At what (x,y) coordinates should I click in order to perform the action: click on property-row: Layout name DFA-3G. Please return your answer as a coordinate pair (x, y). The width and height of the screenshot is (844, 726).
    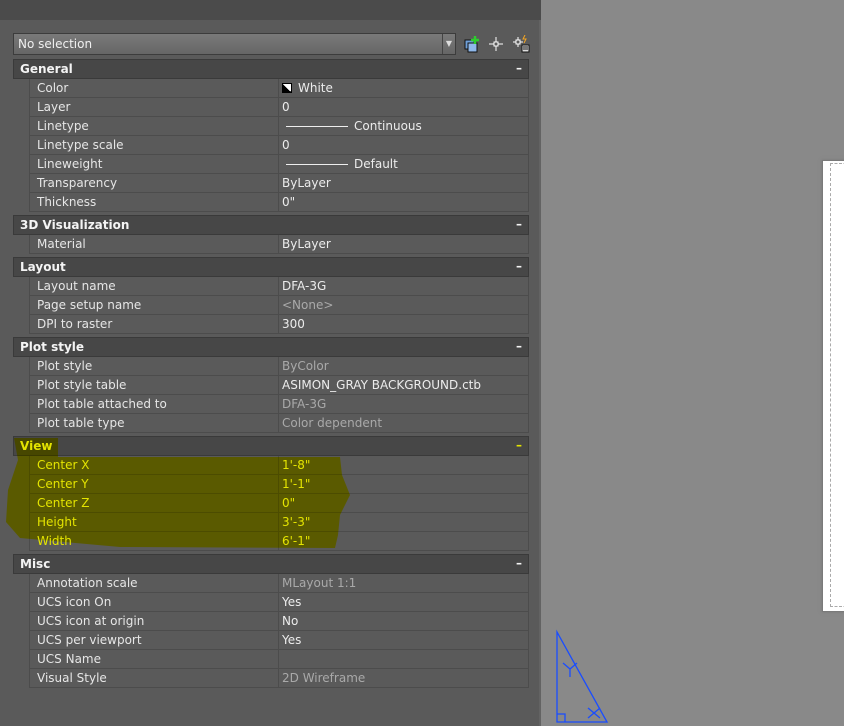
    Looking at the image, I should click on (279, 286).